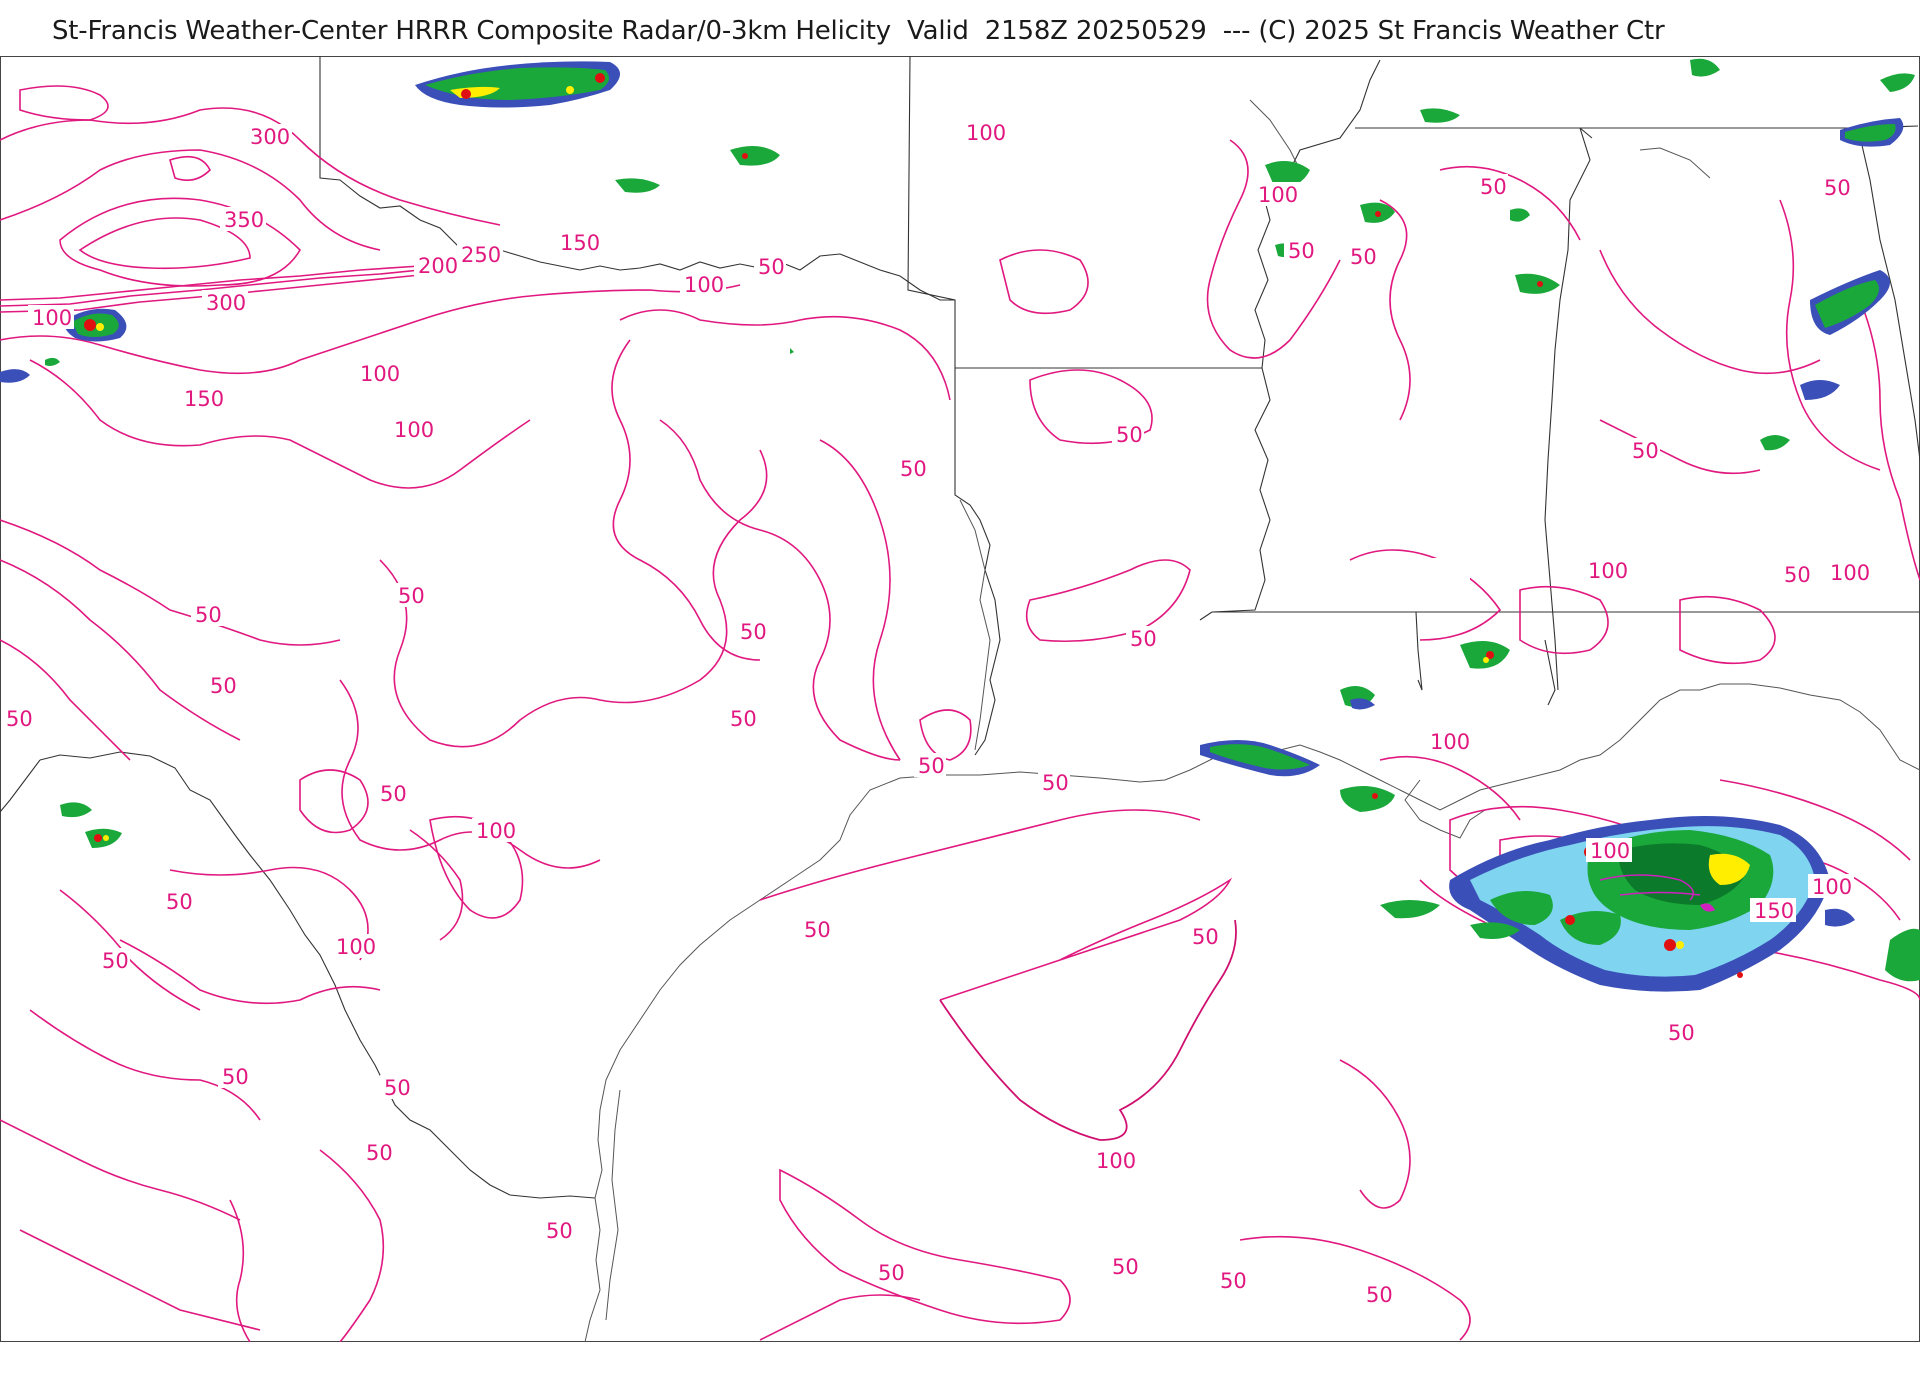  I want to click on contour-label-350: 350, so click(244, 220).